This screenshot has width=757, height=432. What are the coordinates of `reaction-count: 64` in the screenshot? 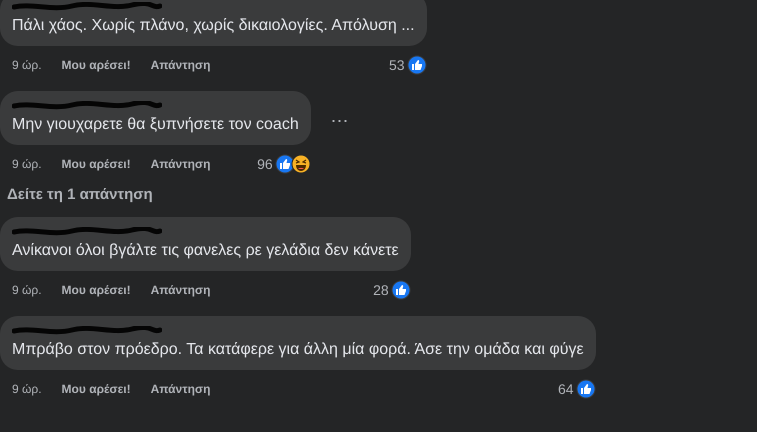 It's located at (566, 389).